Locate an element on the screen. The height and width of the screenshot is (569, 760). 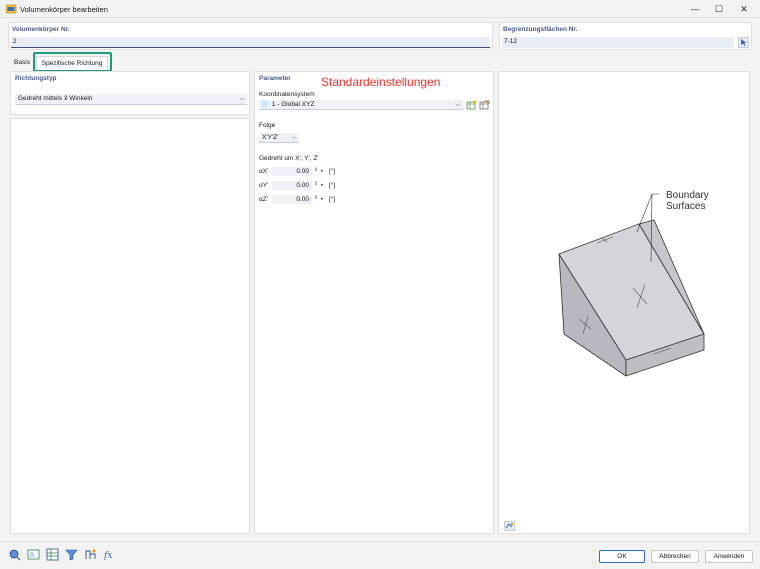
sequence-dropdown: X'Y'Z' ⌵ is located at coordinates (279, 138).